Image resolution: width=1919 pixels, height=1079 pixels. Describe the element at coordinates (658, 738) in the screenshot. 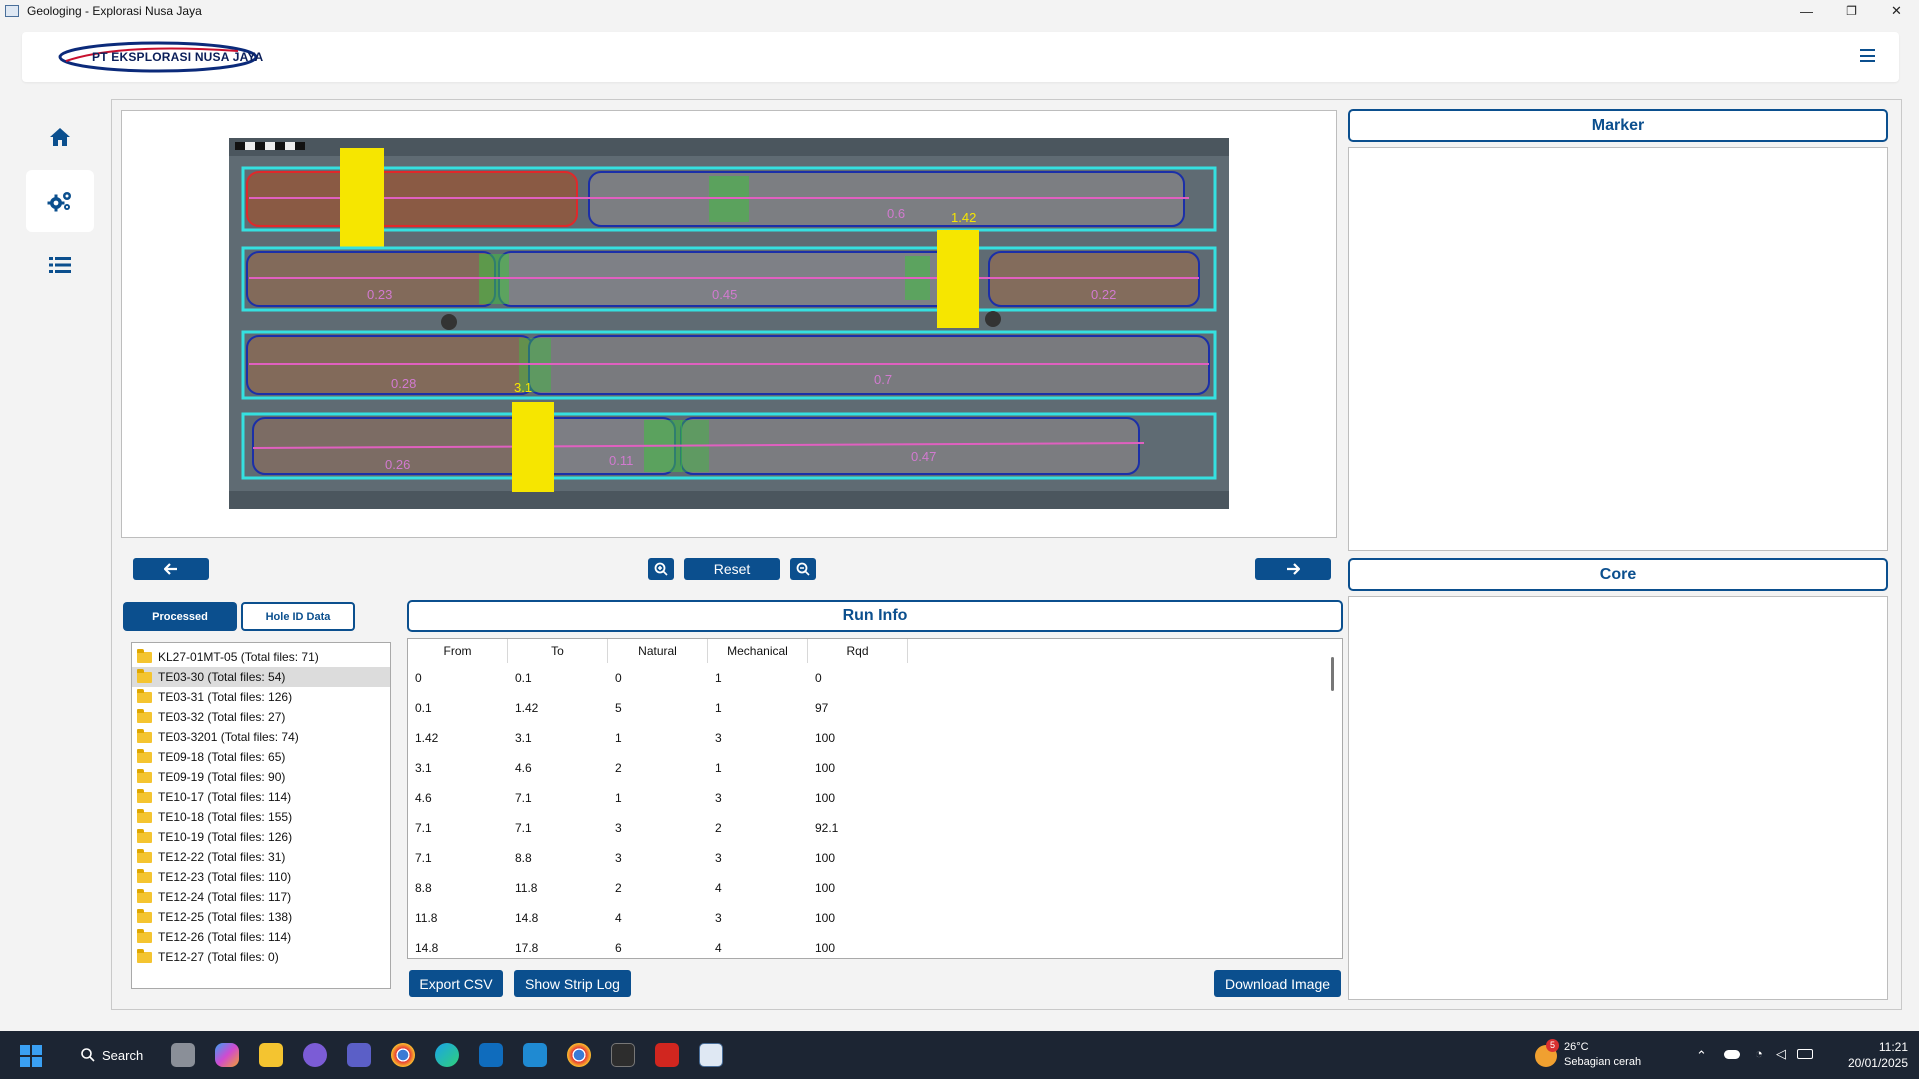

I see `table-row: 1.42 3.1 1 3 100` at that location.